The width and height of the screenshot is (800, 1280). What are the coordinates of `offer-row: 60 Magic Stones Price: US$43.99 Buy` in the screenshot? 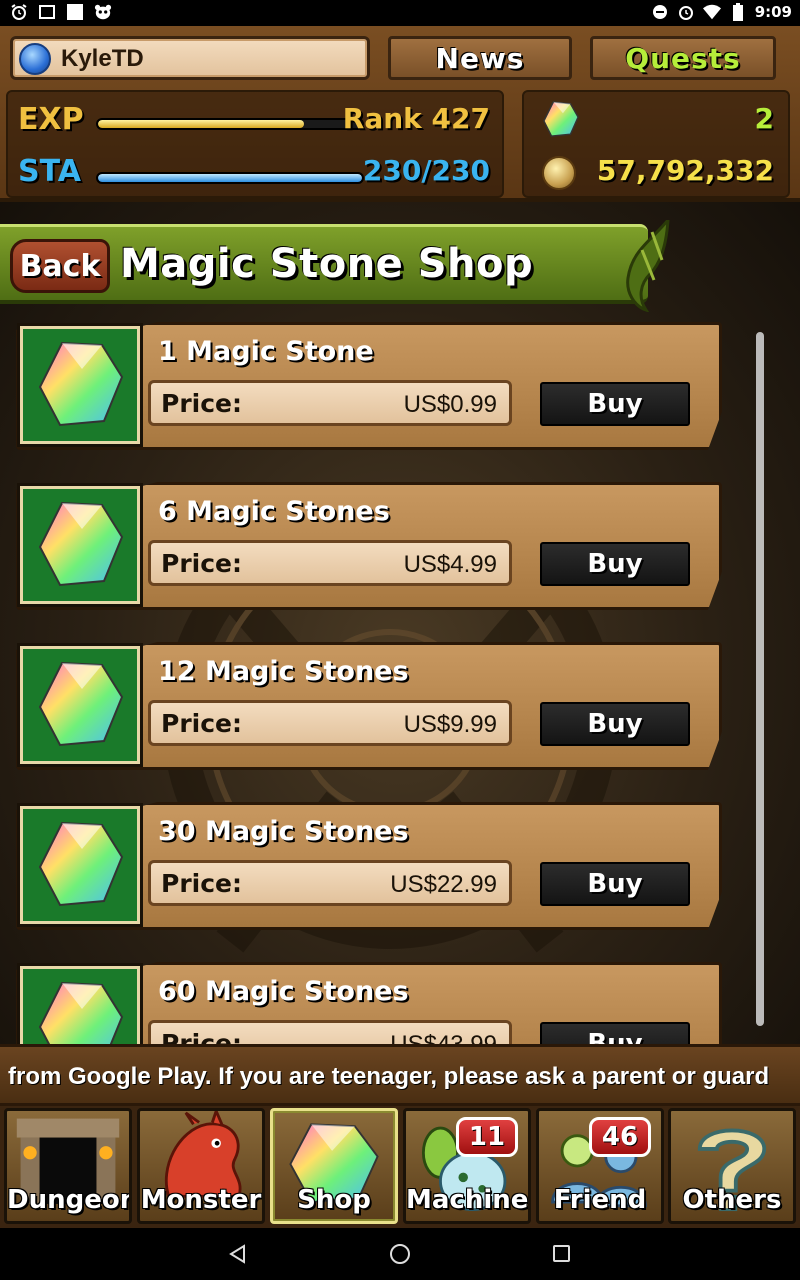 It's located at (369, 1003).